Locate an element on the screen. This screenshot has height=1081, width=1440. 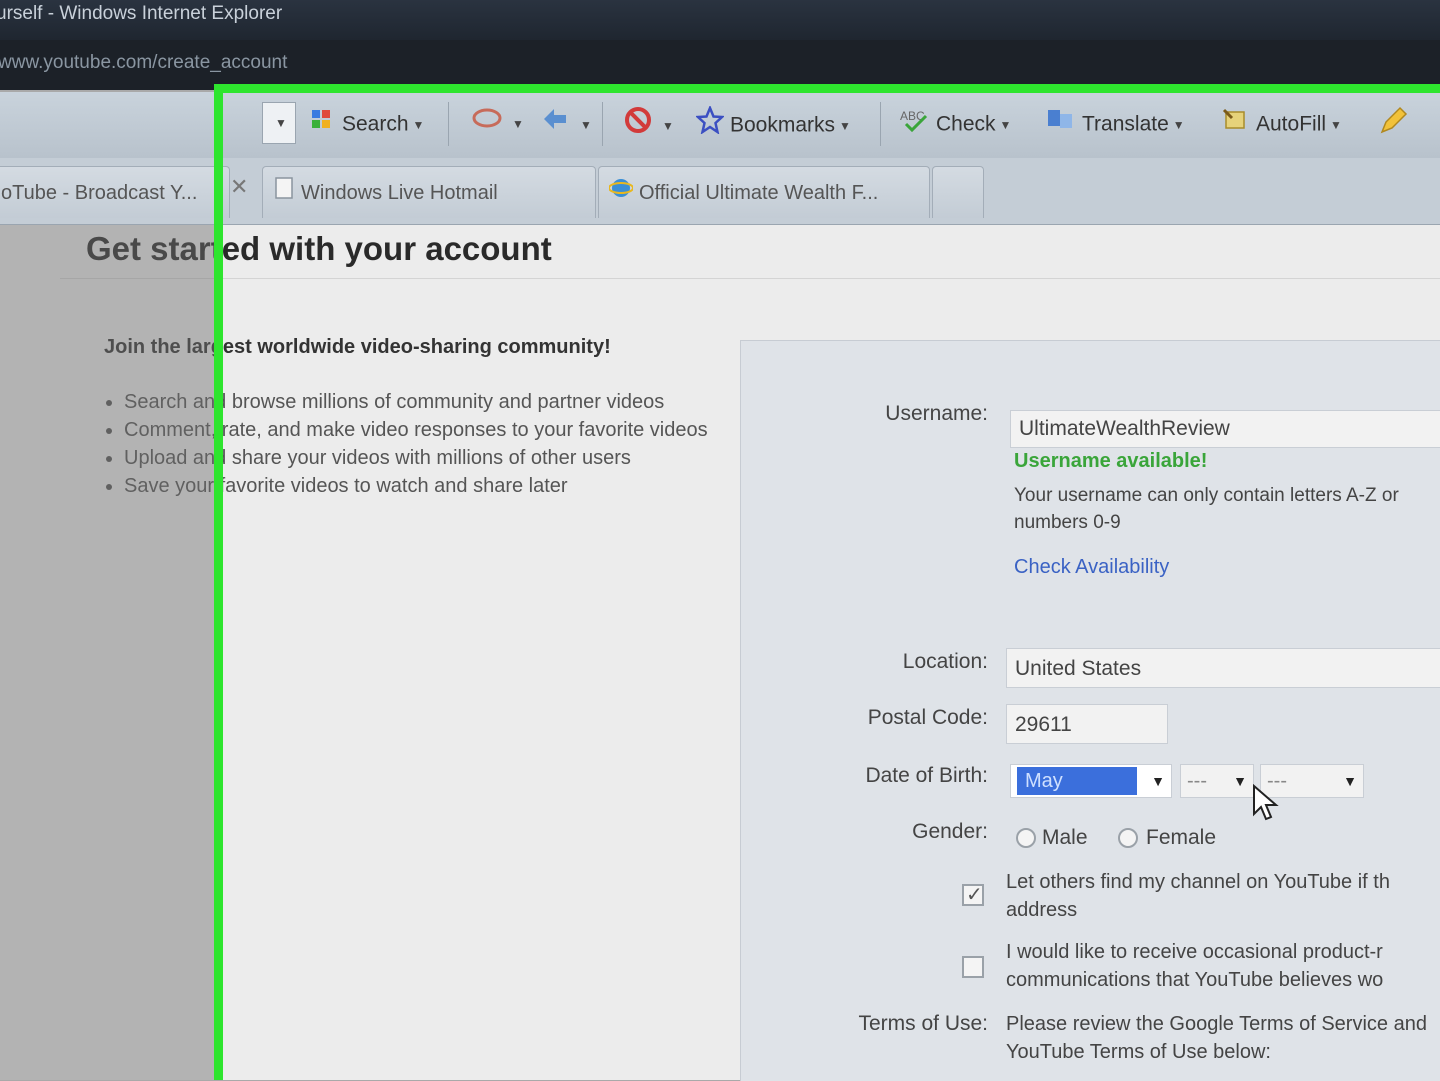
star-icon is located at coordinates (710, 125).